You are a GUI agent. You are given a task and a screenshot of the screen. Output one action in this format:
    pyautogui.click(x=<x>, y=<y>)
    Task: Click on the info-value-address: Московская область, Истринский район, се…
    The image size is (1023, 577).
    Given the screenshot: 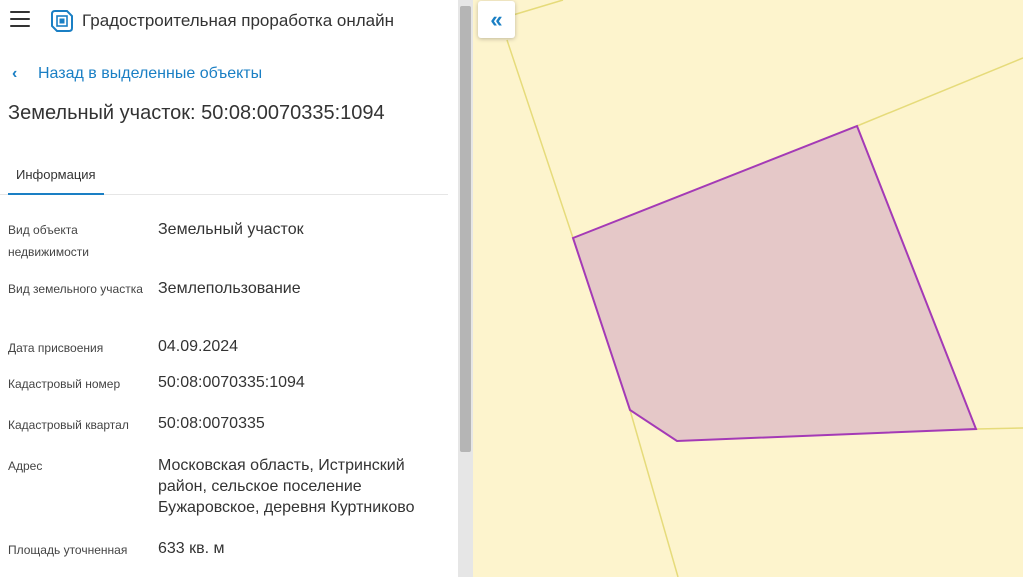 What is the action you would take?
    pyautogui.click(x=286, y=486)
    